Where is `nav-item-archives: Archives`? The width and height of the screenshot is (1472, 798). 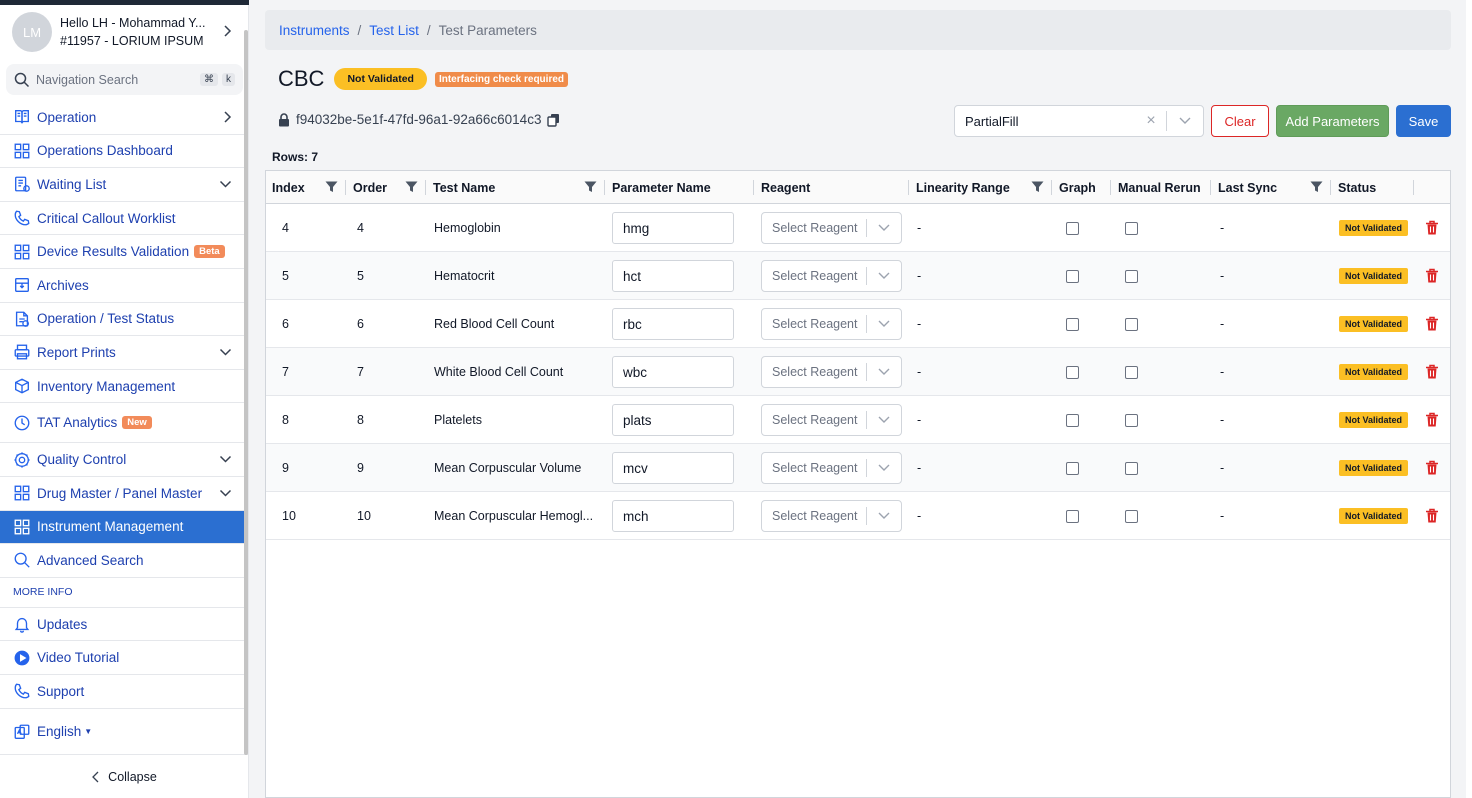 nav-item-archives: Archives is located at coordinates (122, 286).